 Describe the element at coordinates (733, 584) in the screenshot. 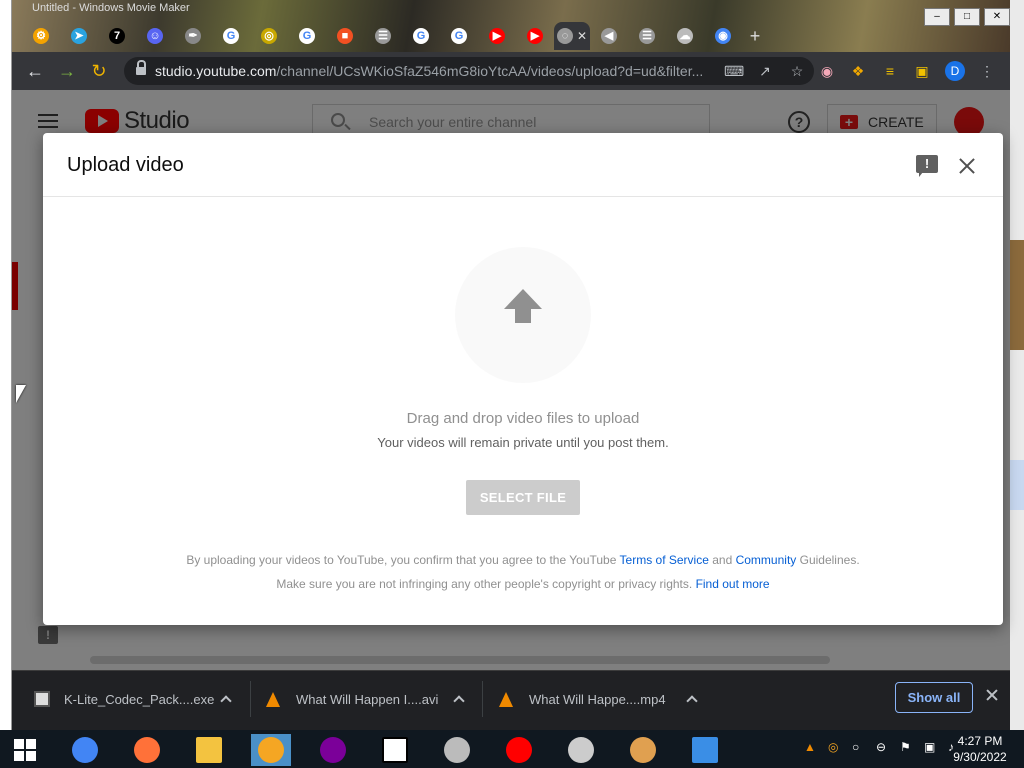

I see `find-out-more-link: Find out more` at that location.